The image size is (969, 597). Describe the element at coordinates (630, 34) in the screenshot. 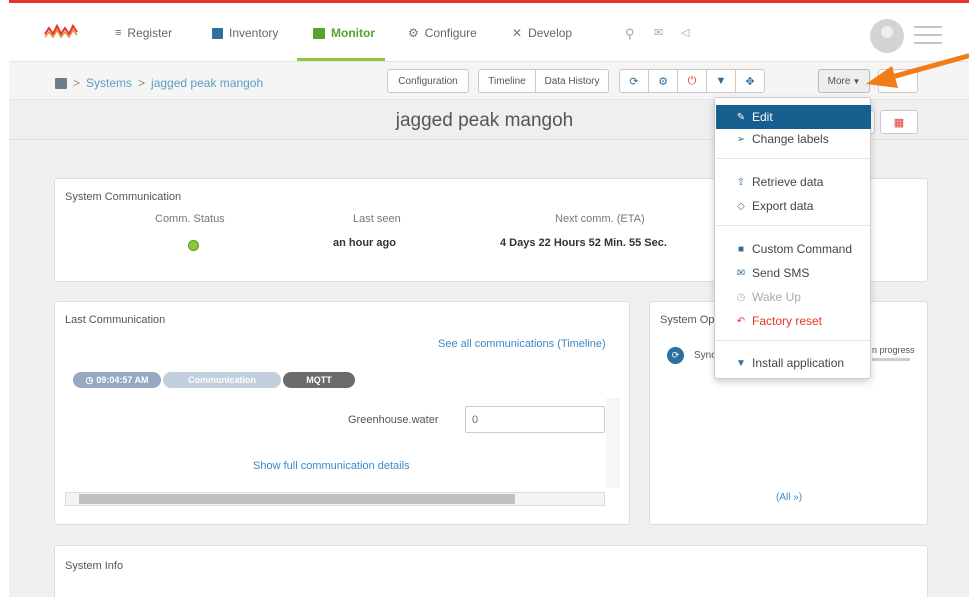

I see `search-icon: ⚲` at that location.